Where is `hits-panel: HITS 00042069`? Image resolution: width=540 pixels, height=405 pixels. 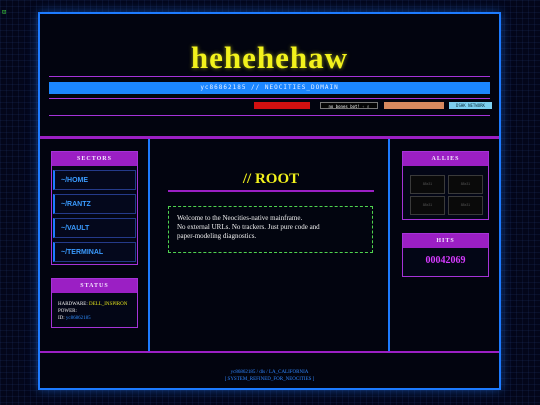 hits-panel: HITS 00042069 is located at coordinates (445, 255).